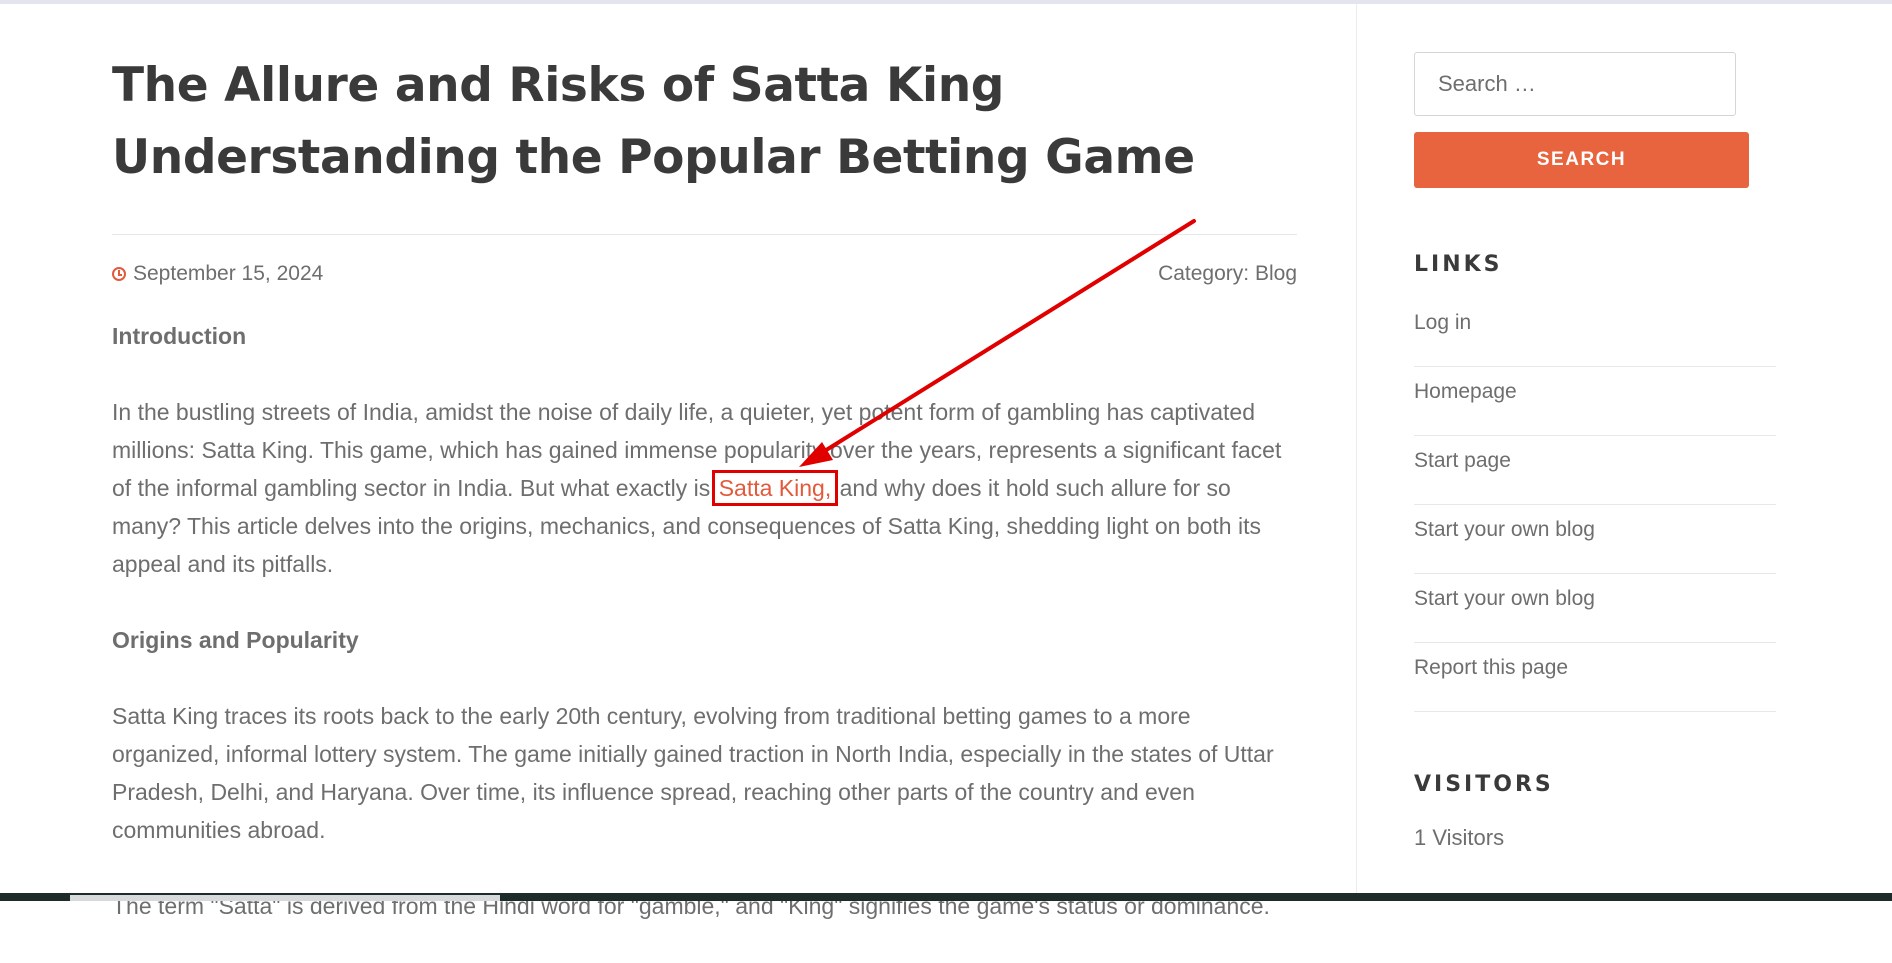 This screenshot has width=1892, height=963. I want to click on links-widget-title: LINKS, so click(1458, 264).